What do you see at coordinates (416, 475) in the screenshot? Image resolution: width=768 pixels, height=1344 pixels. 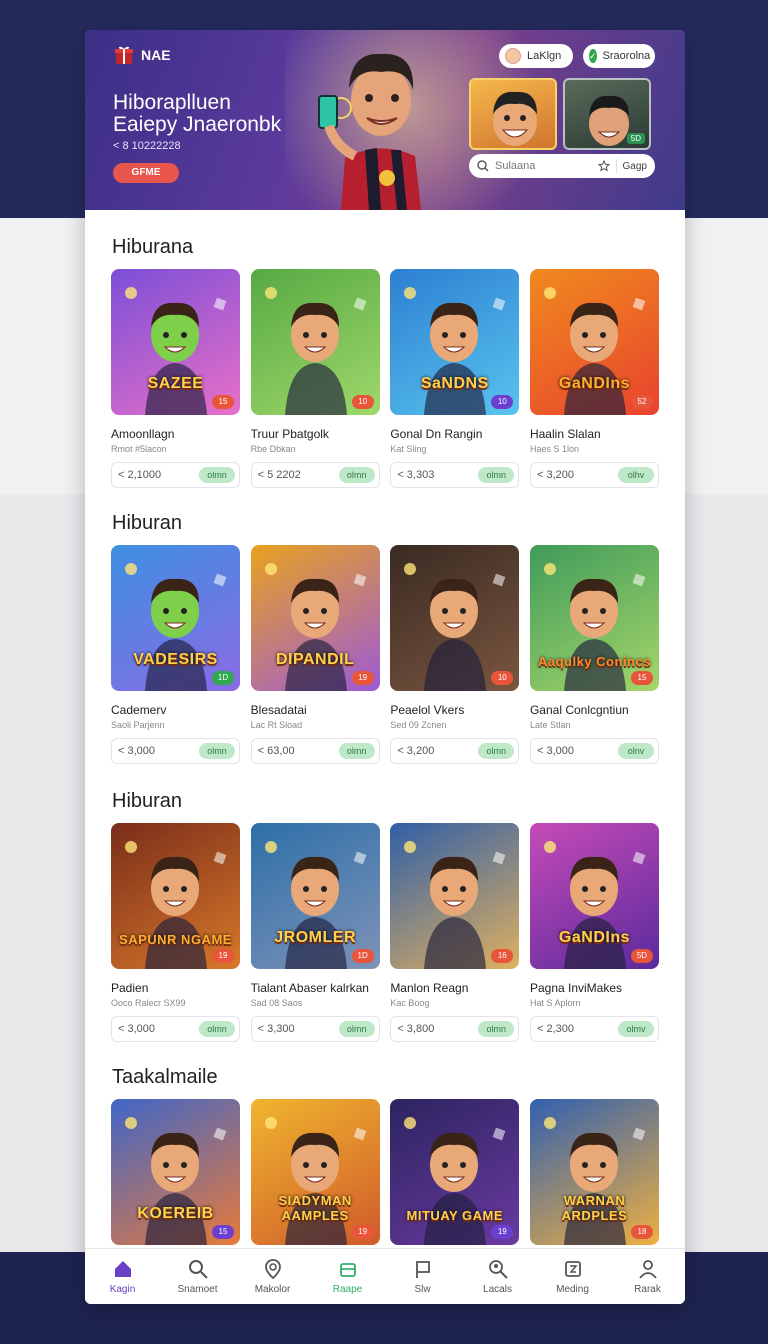 I see `card-price: < 3,303` at bounding box center [416, 475].